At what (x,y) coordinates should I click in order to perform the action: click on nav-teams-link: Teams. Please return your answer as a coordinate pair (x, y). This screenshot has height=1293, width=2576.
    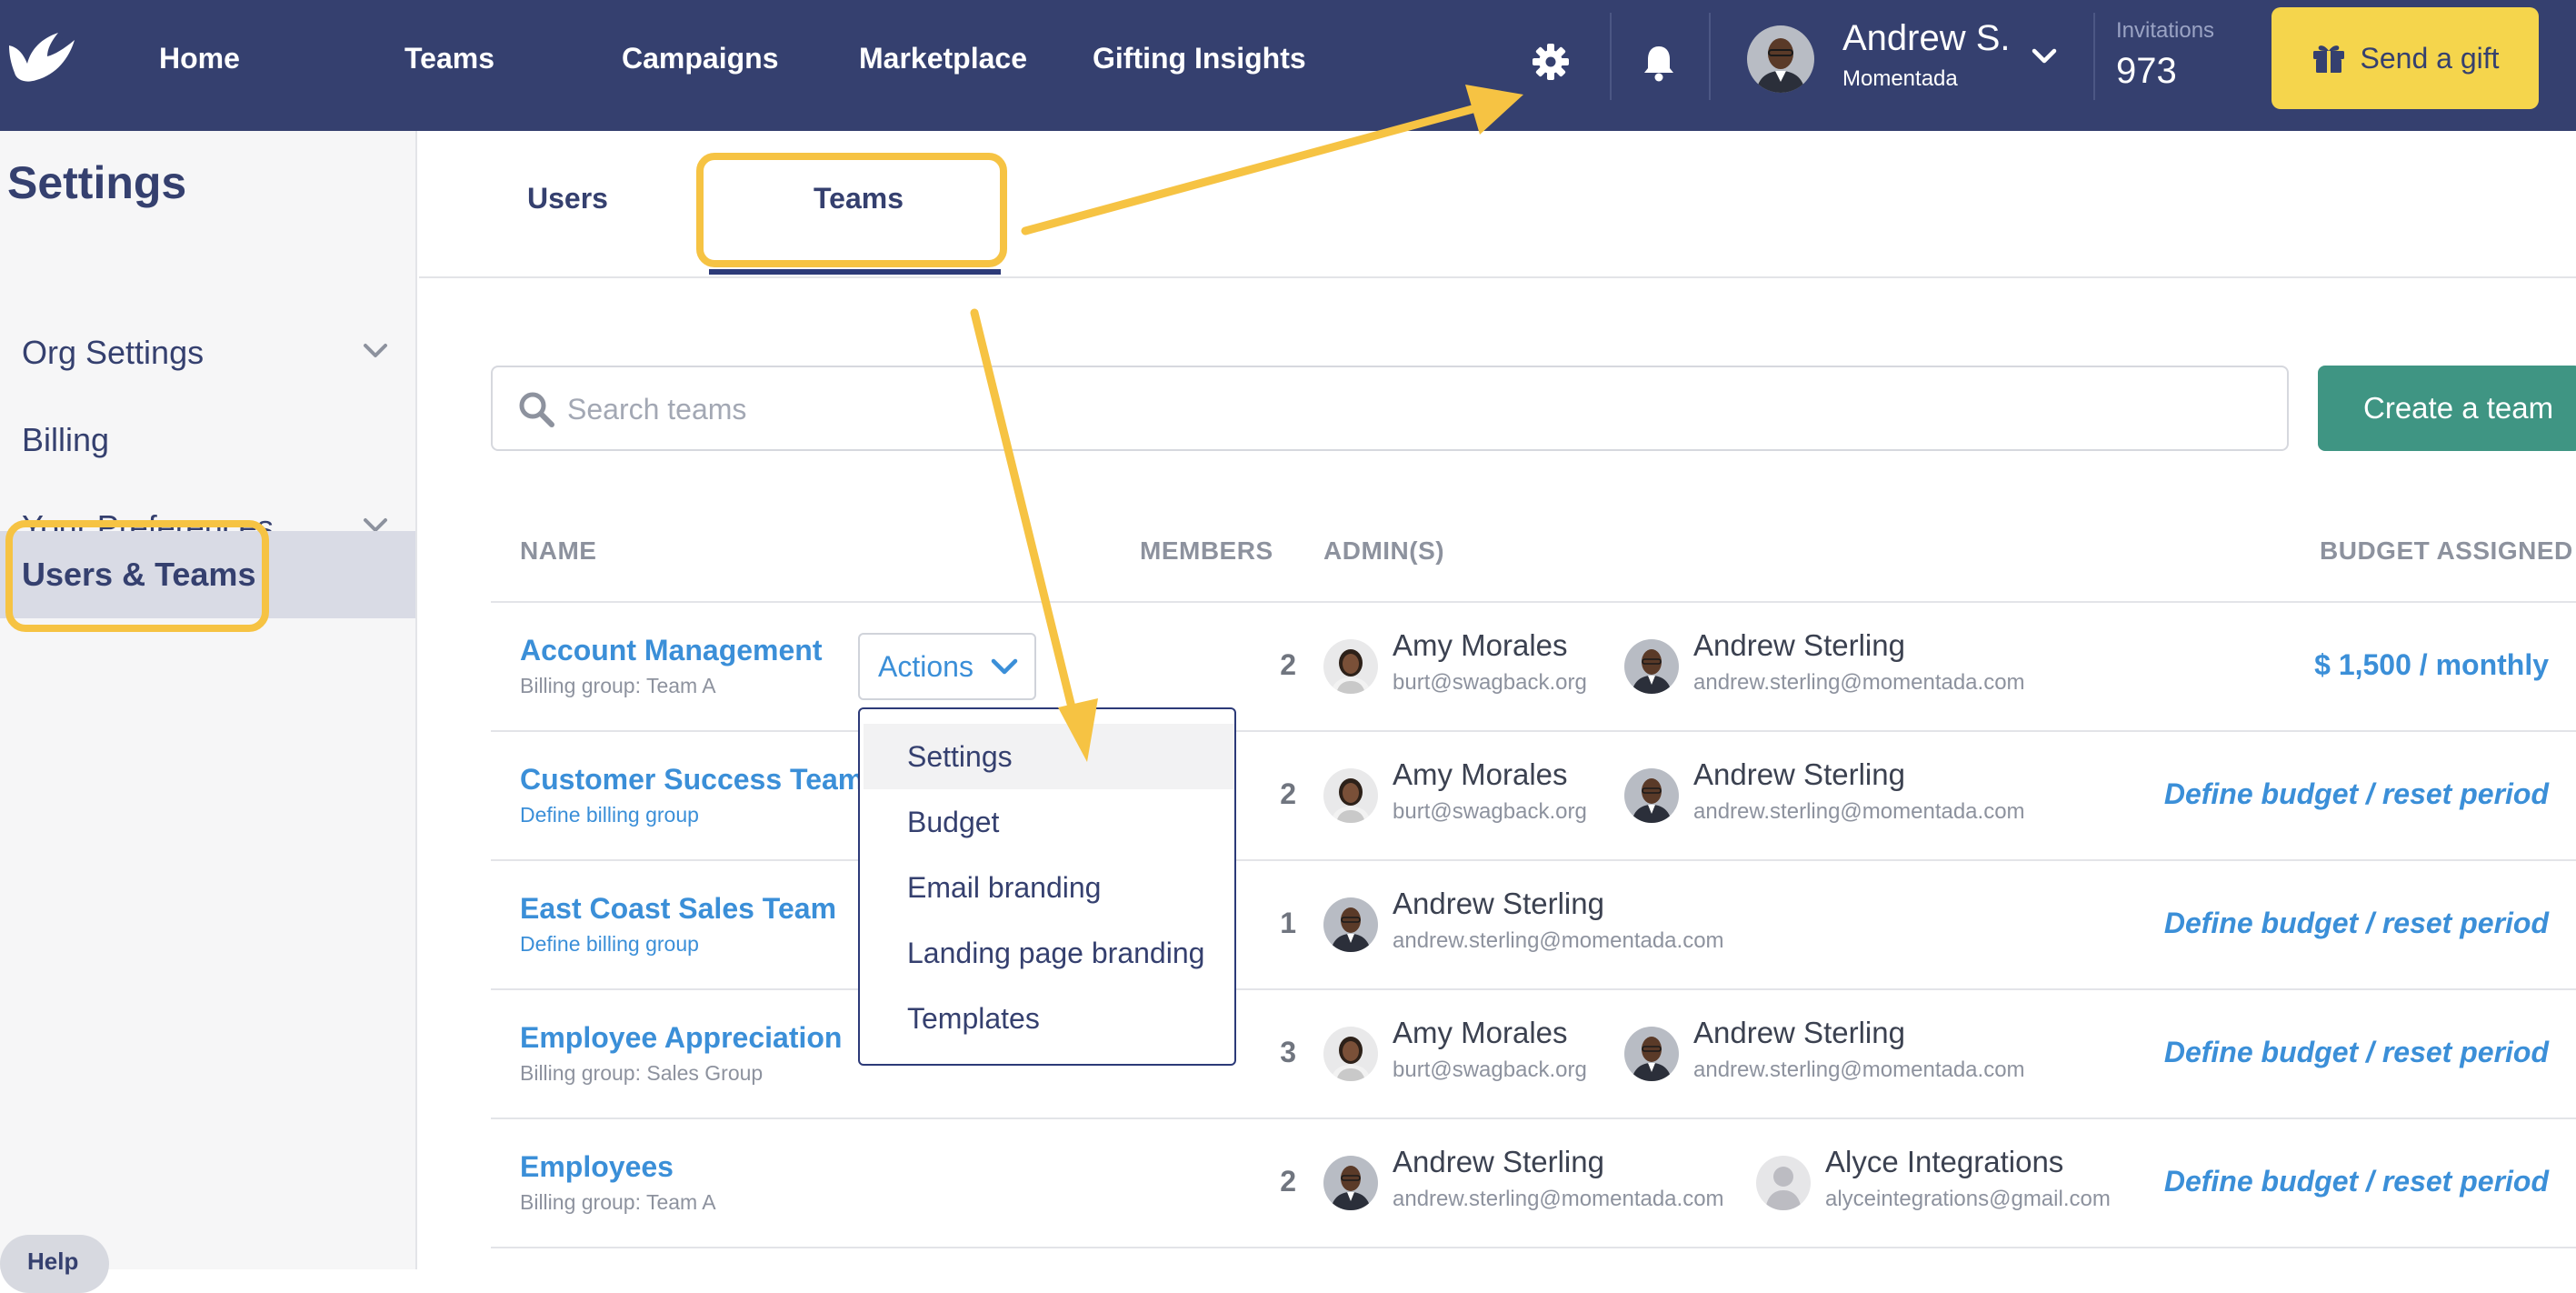
    Looking at the image, I should click on (449, 58).